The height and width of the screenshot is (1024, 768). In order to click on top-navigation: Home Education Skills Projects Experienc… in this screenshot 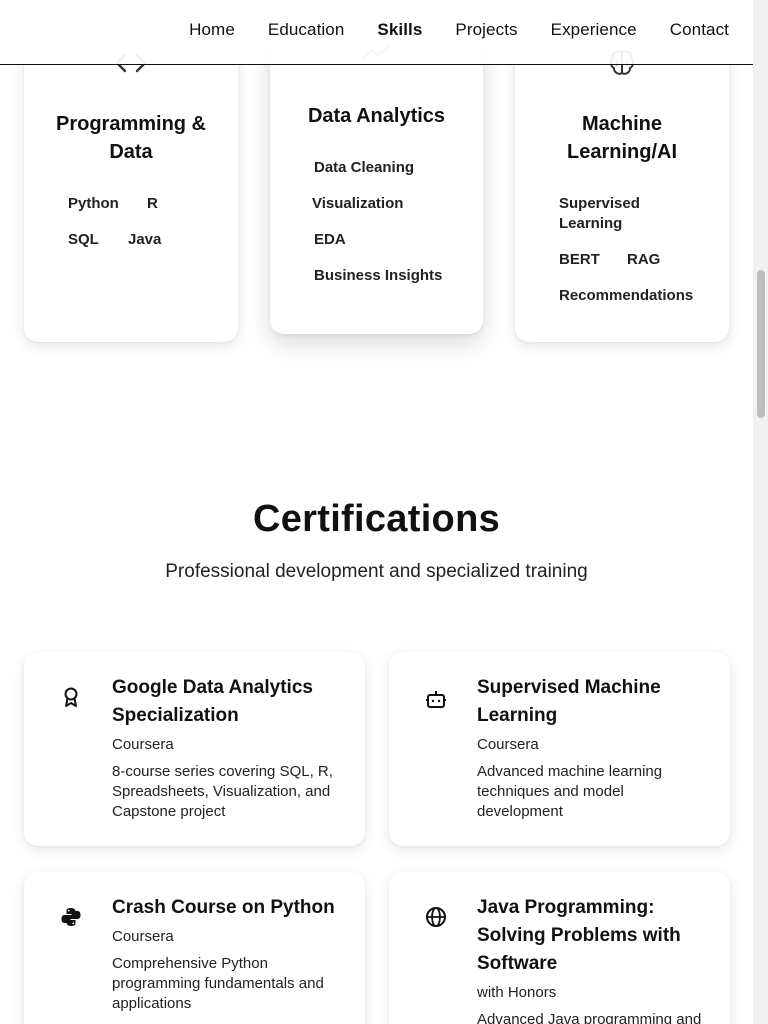, I will do `click(376, 32)`.